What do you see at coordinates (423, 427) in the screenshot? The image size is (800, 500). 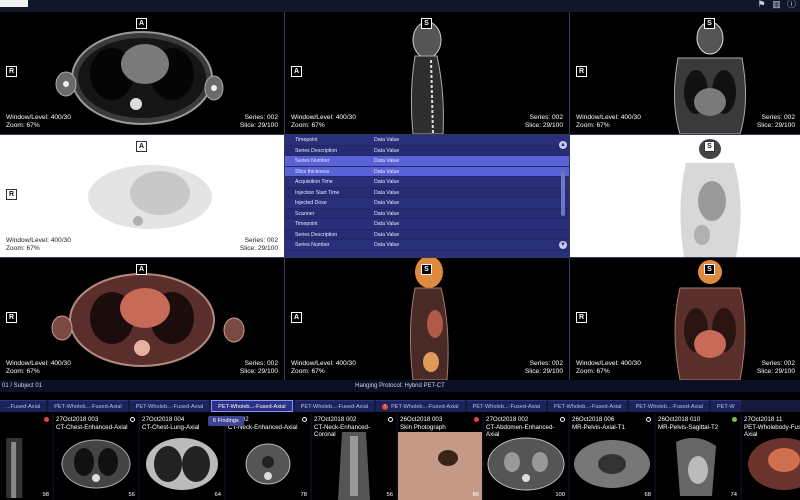 I see `thumbnail-description: Skin Photograph` at bounding box center [423, 427].